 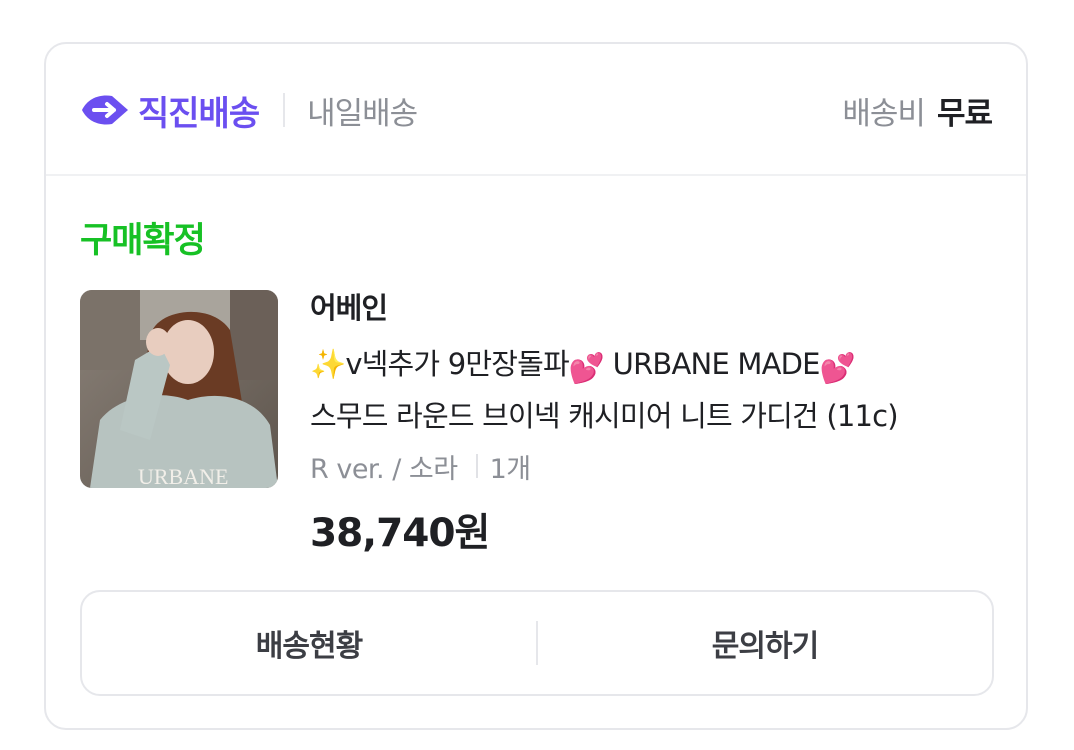 What do you see at coordinates (284, 110) in the screenshot?
I see `header-divider` at bounding box center [284, 110].